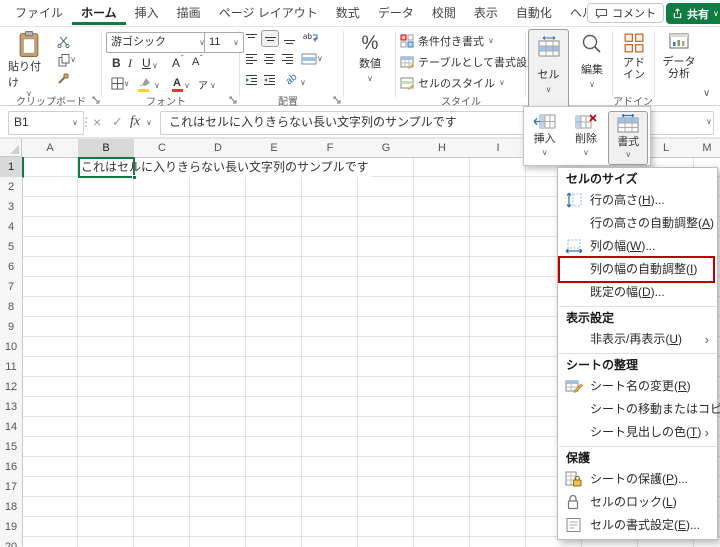  I want to click on decrease-indent-button, so click(251, 80).